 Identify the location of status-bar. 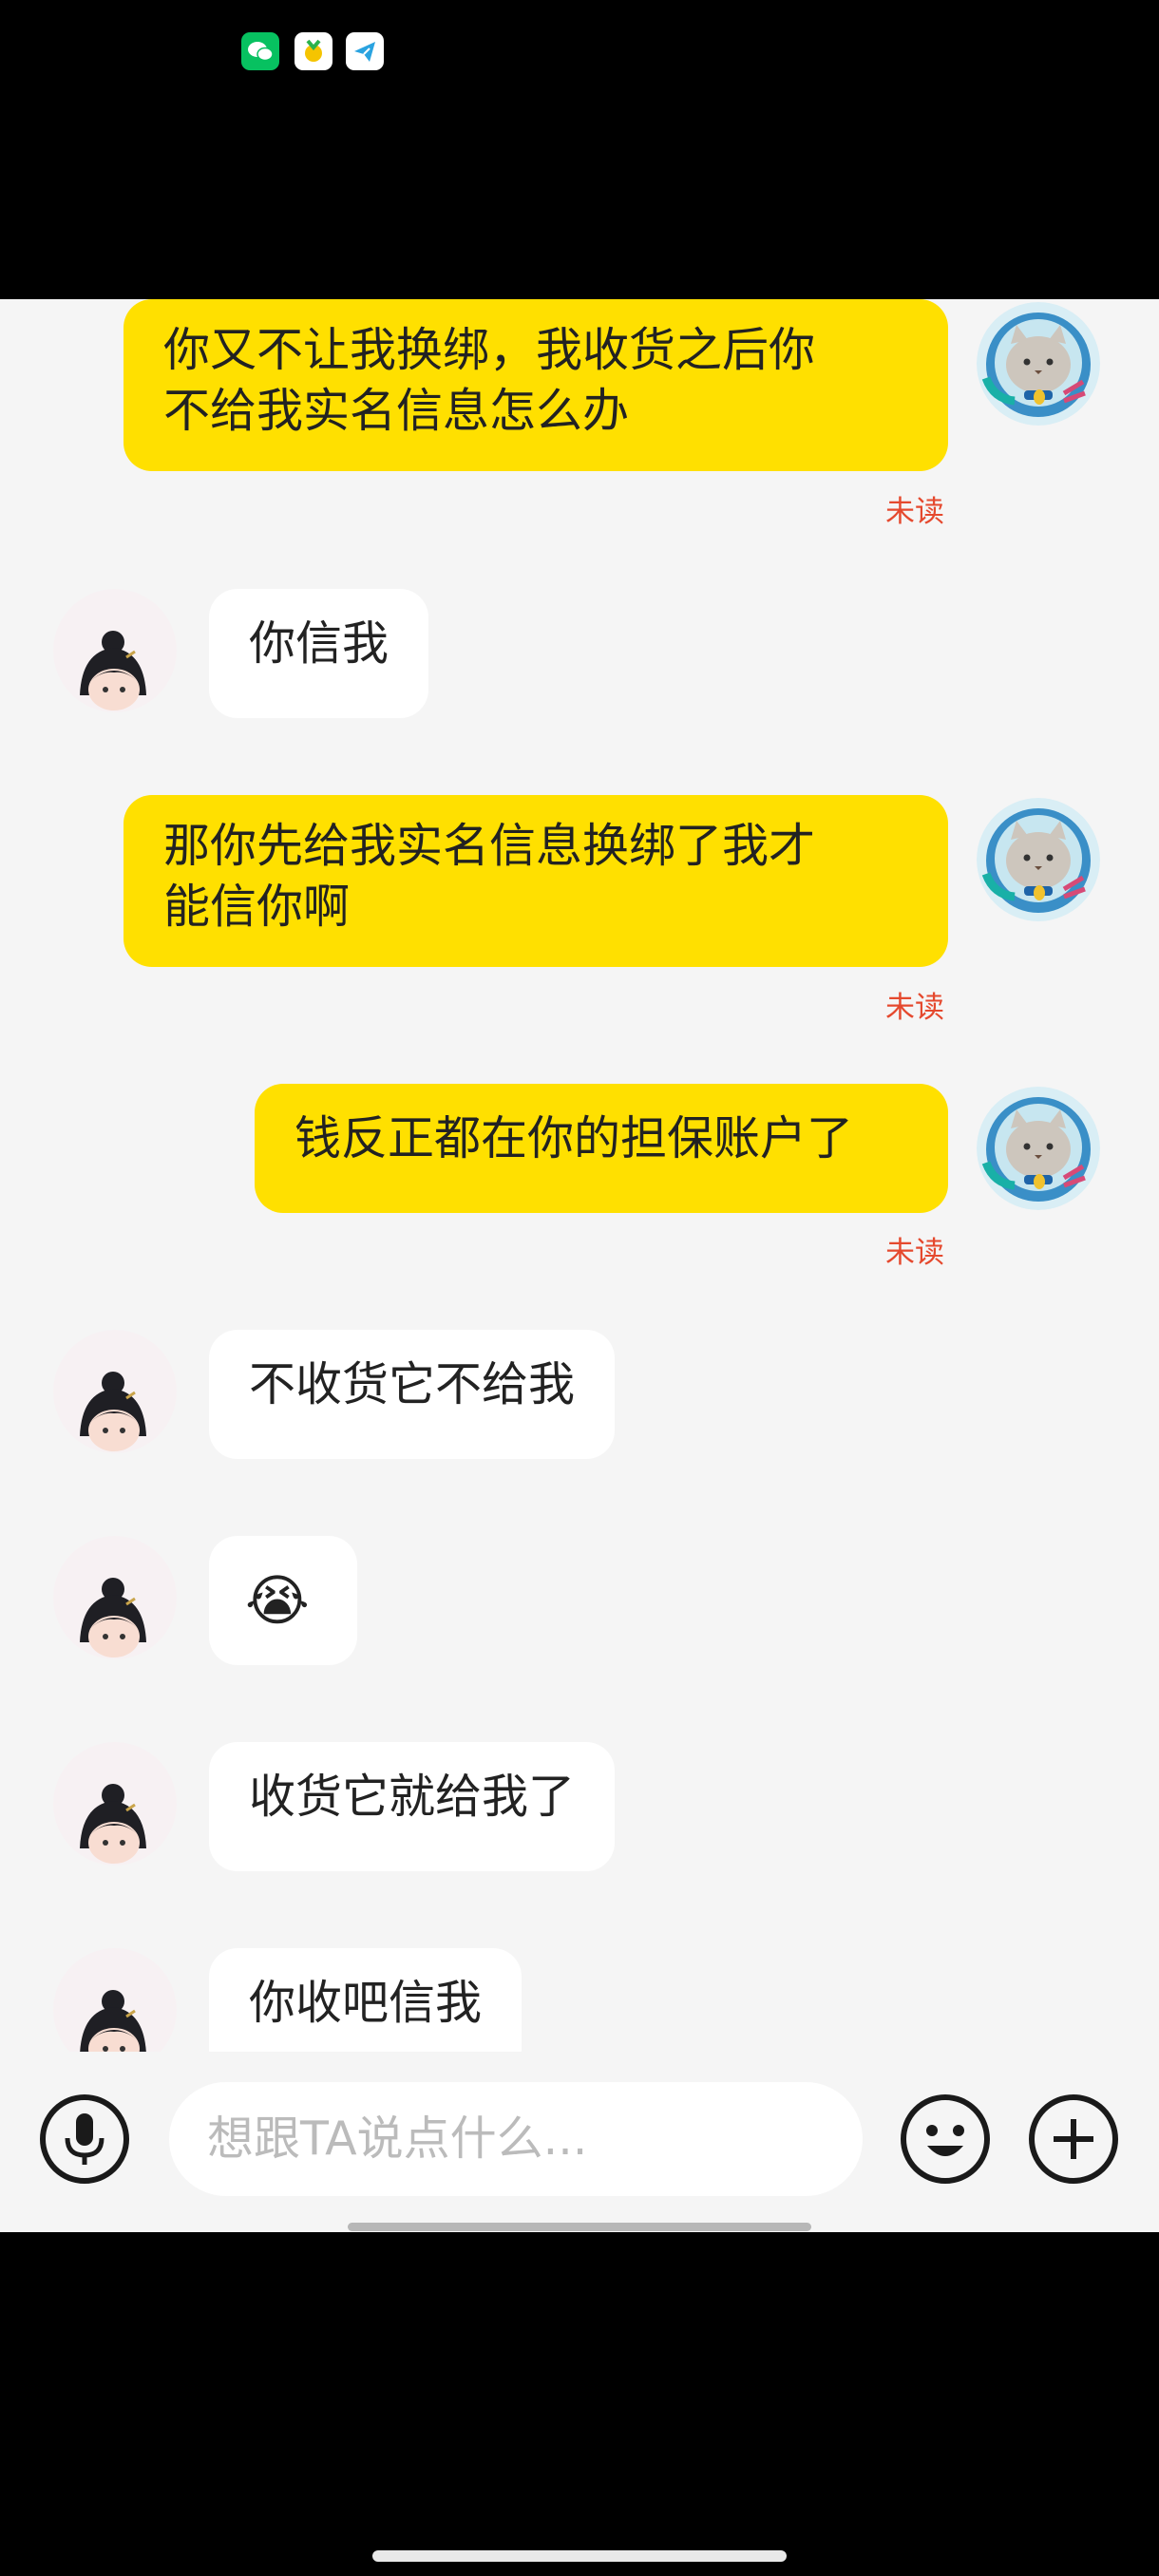
(579, 149).